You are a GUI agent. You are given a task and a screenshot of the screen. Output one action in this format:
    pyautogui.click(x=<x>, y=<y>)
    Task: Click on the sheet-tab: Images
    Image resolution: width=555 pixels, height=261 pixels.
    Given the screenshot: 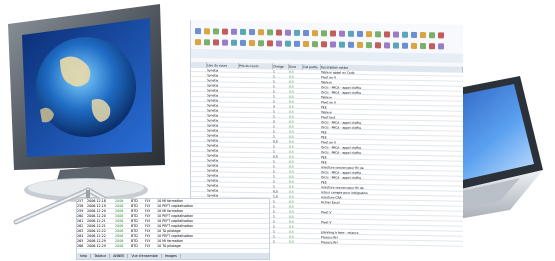 What is the action you would take?
    pyautogui.click(x=171, y=256)
    